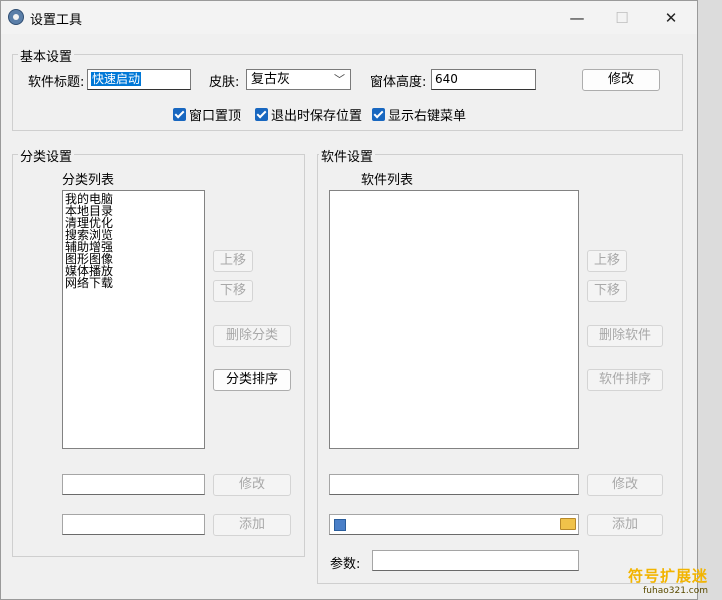 This screenshot has width=722, height=600. Describe the element at coordinates (483, 79) in the screenshot. I see `window-height-input: 640` at that location.